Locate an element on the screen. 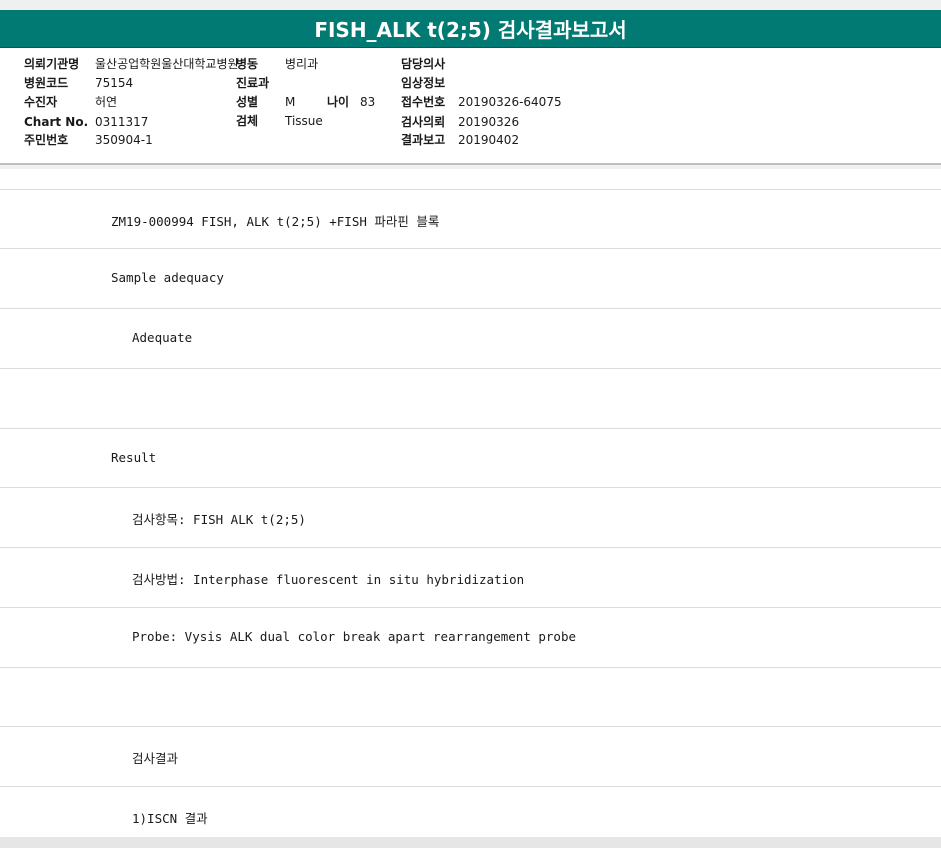 This screenshot has width=941, height=848. report-line: Sample adequacy is located at coordinates (470, 278).